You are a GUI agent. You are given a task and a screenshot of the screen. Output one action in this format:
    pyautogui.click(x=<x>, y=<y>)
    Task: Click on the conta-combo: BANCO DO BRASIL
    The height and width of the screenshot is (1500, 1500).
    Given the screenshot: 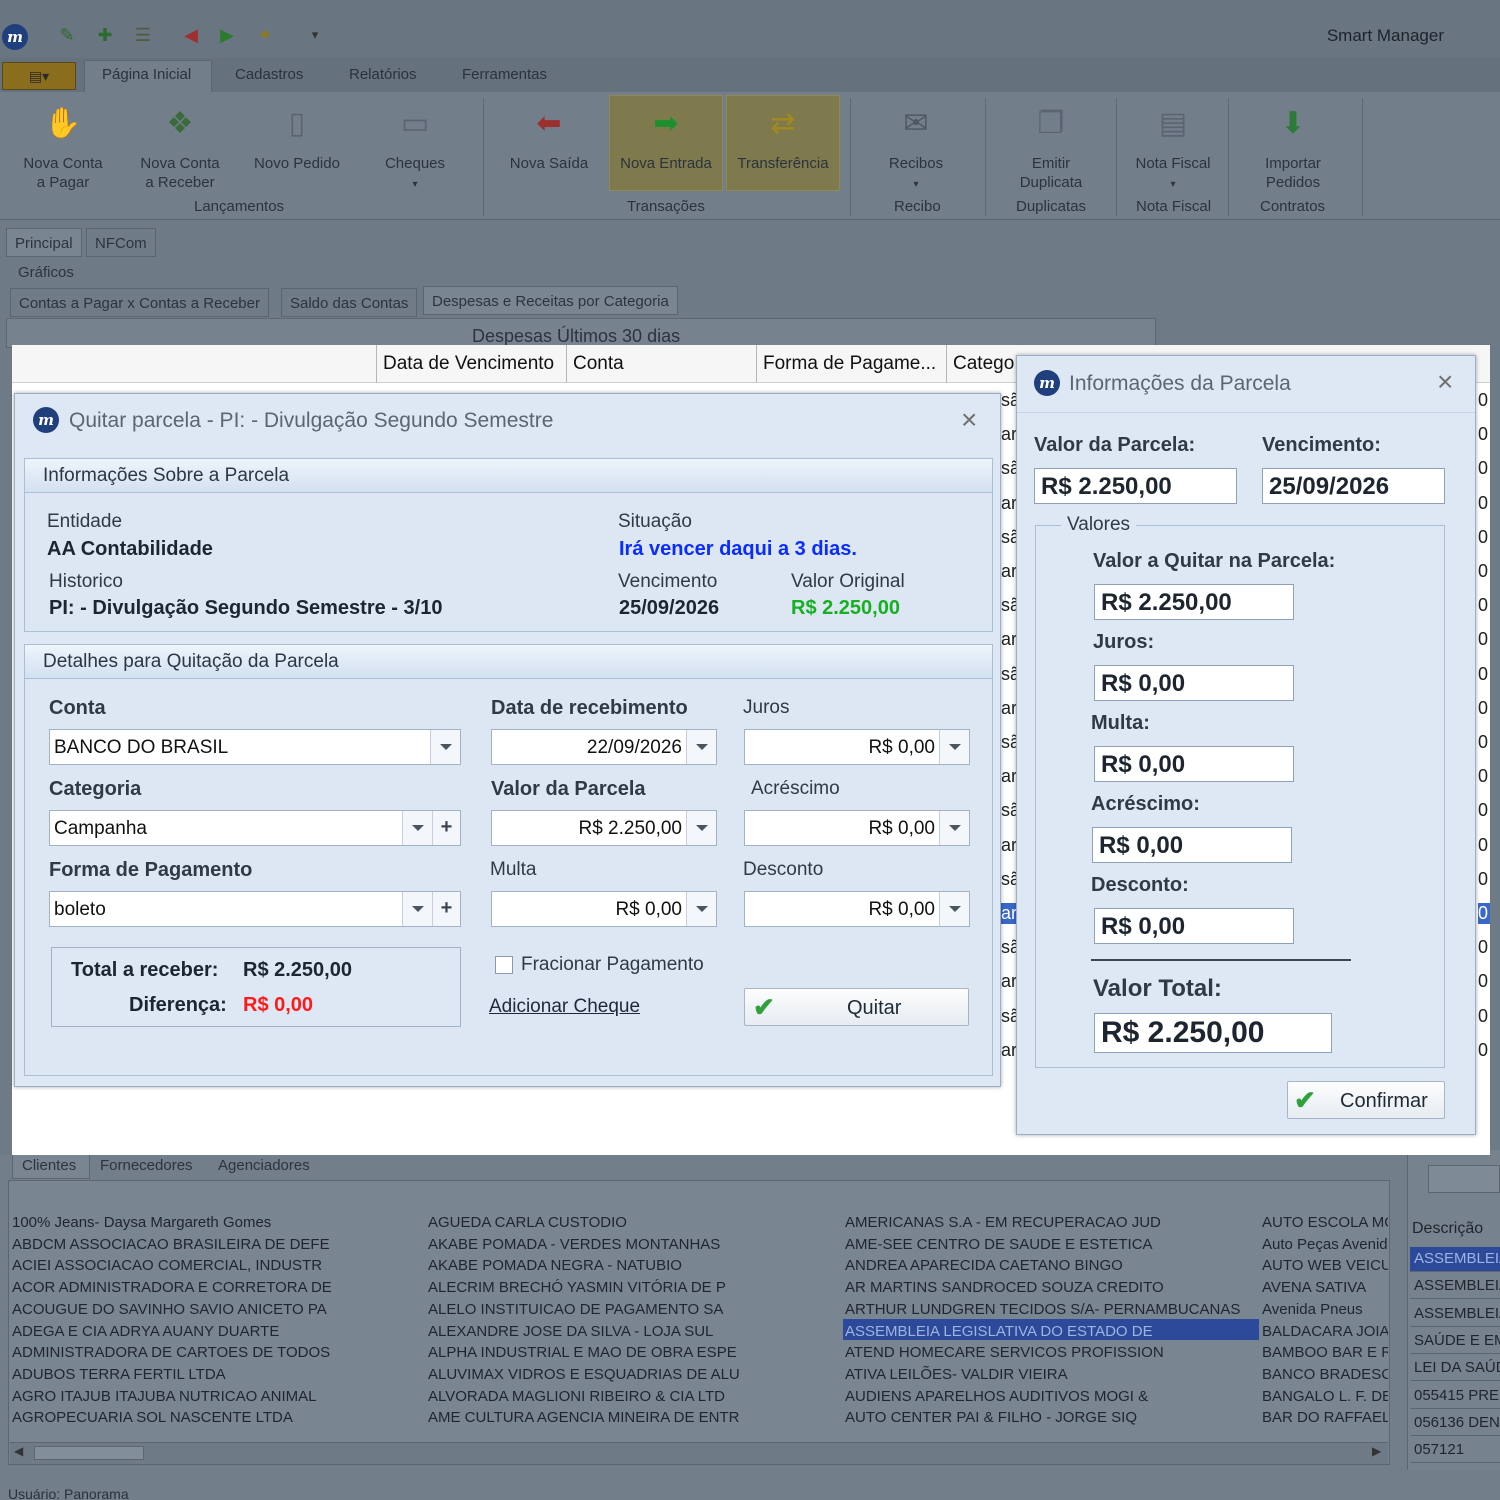 What is the action you would take?
    pyautogui.click(x=255, y=747)
    